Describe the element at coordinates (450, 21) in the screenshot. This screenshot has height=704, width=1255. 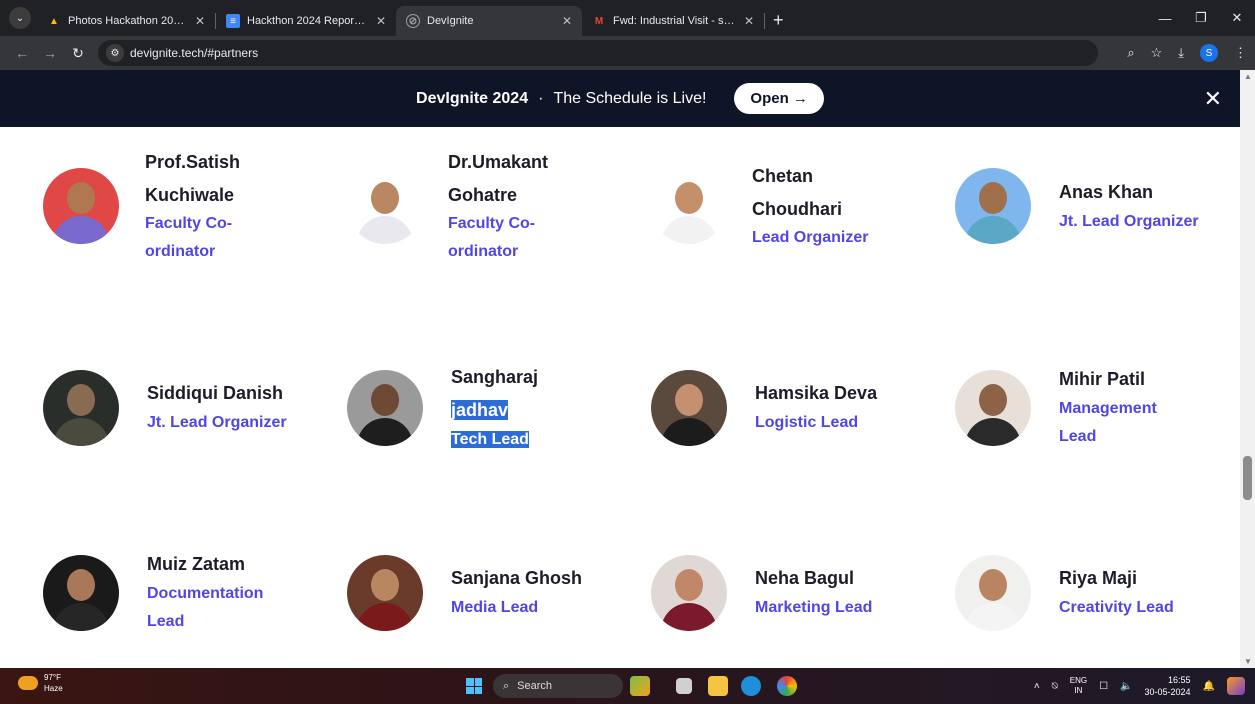
I see `tab-title: DevIgnite` at that location.